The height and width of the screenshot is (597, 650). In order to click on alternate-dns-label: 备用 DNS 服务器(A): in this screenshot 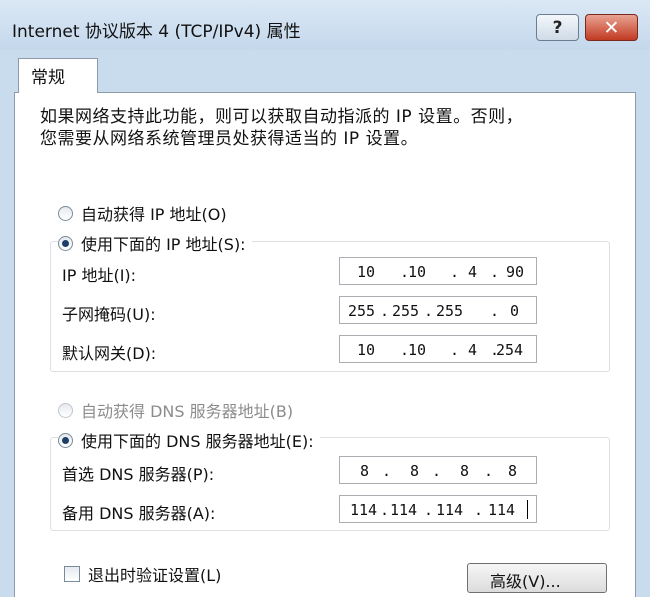, I will do `click(139, 513)`.